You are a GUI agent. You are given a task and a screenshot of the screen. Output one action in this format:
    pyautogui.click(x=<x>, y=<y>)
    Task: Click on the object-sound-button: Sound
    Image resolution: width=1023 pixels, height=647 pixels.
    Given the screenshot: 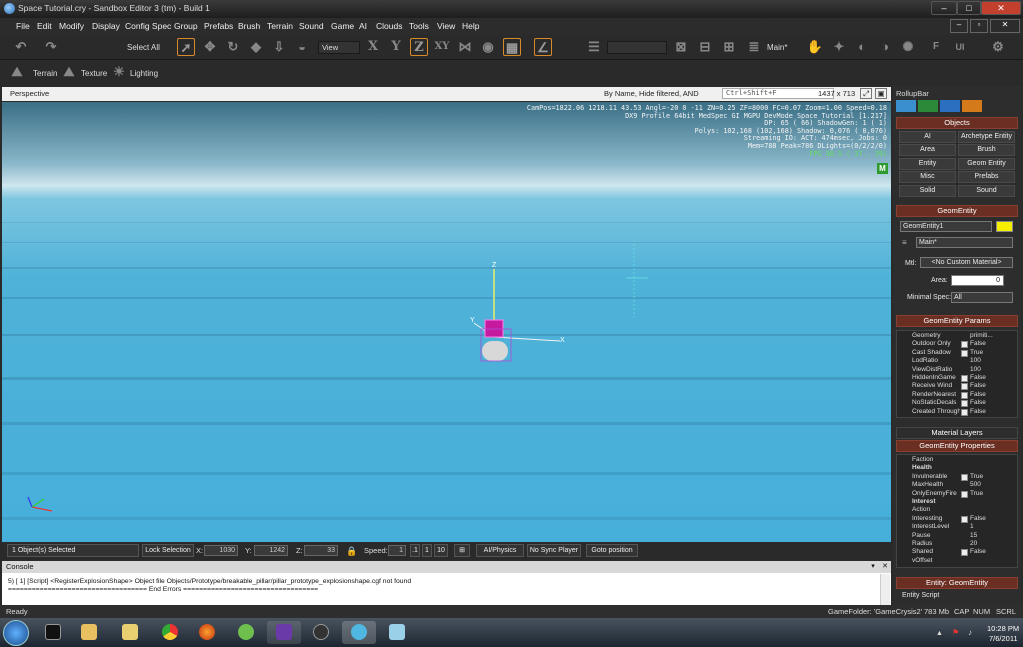 What is the action you would take?
    pyautogui.click(x=986, y=191)
    